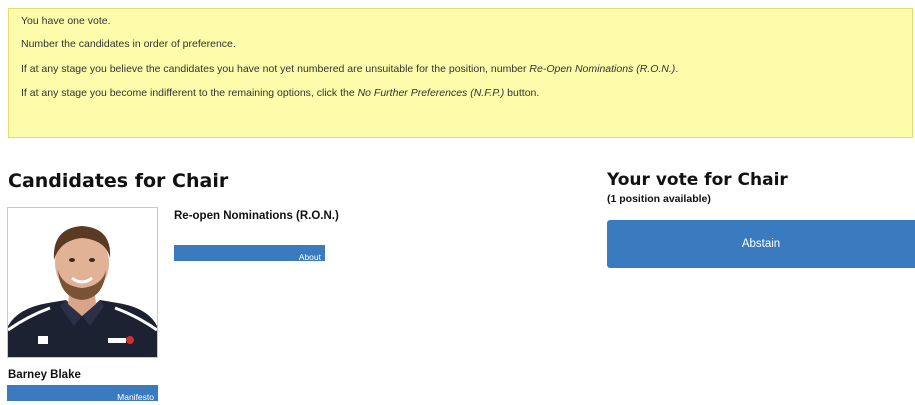  Describe the element at coordinates (431, 93) in the screenshot. I see `nfp-term: No Further Preferences (N.F.P.)` at that location.